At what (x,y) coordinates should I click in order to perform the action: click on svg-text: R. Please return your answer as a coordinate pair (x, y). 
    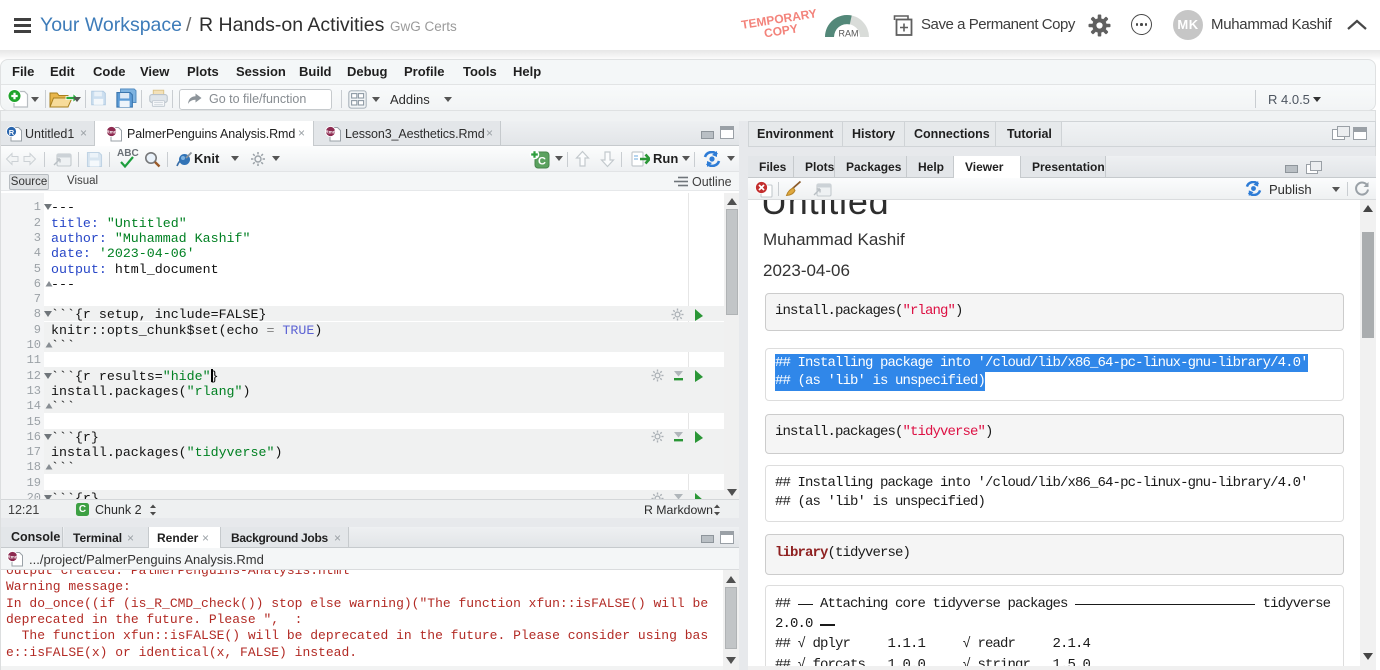
    Looking at the image, I should click on (12, 132).